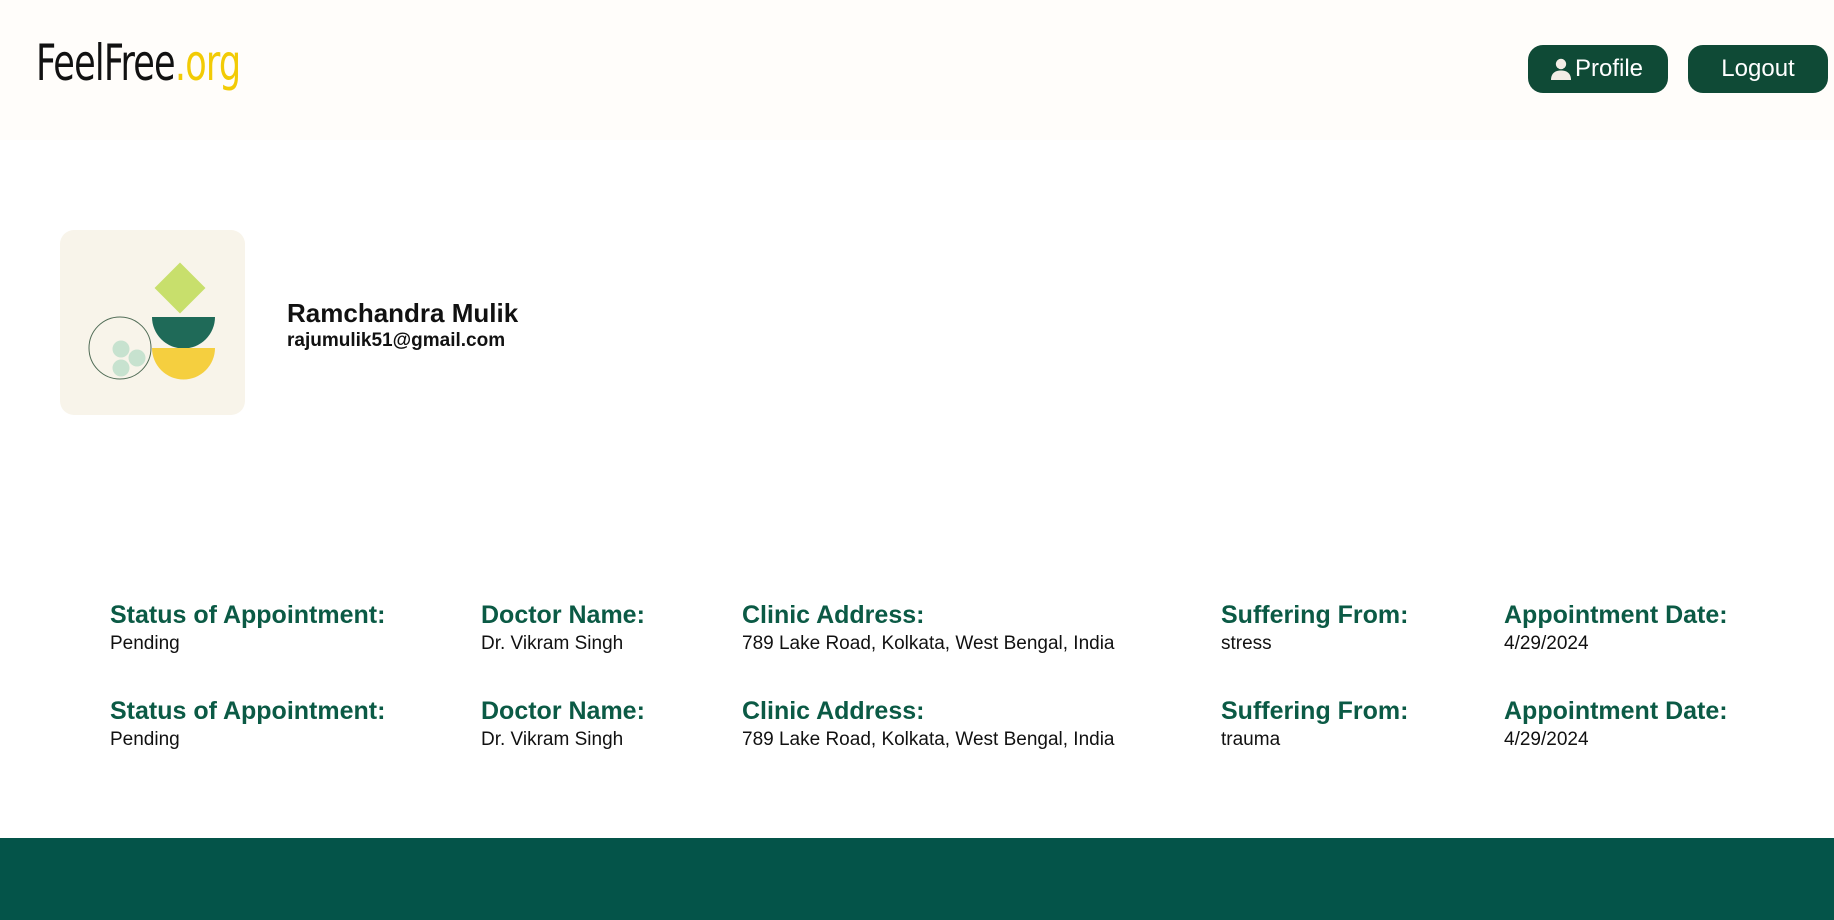 Image resolution: width=1834 pixels, height=920 pixels. Describe the element at coordinates (1609, 68) in the screenshot. I see `profile-button-label: Profile` at that location.